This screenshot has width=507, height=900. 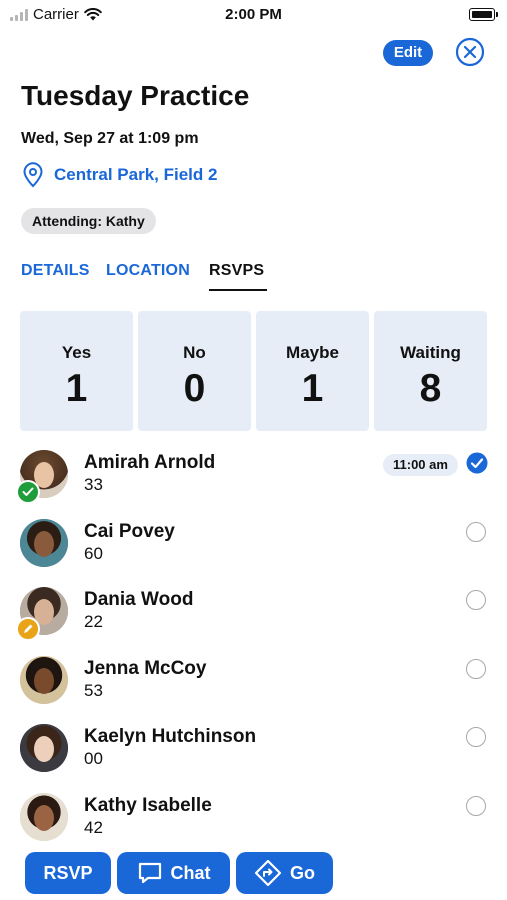 What do you see at coordinates (408, 53) in the screenshot?
I see `edit-button: Edit` at bounding box center [408, 53].